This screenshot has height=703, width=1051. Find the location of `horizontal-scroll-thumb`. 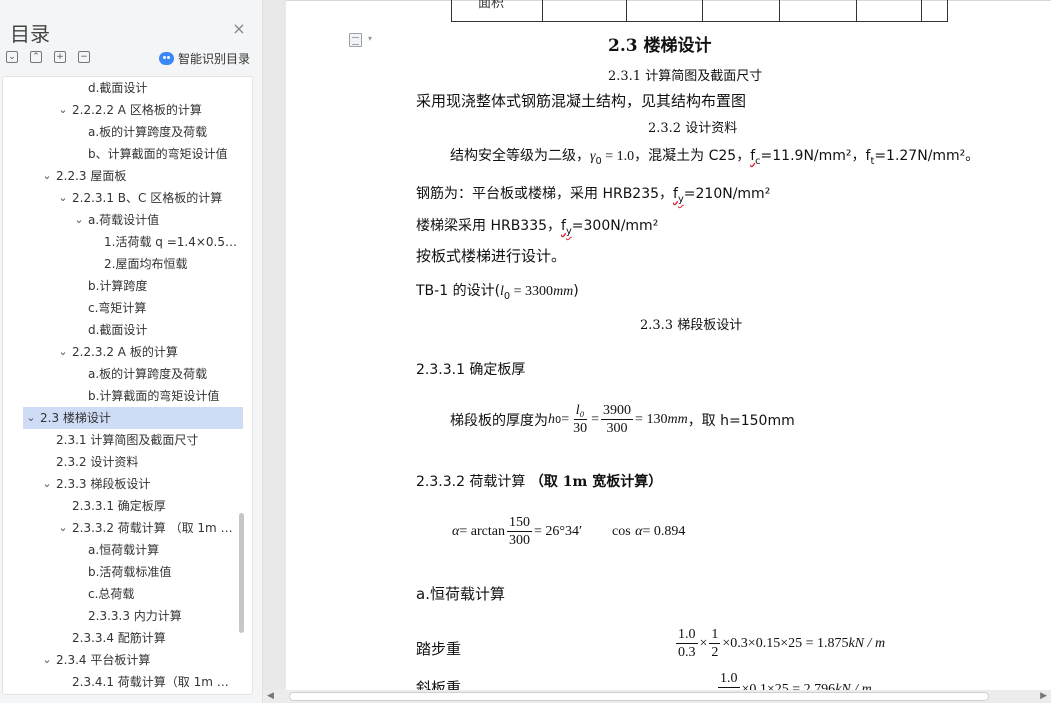

horizontal-scroll-thumb is located at coordinates (639, 696).